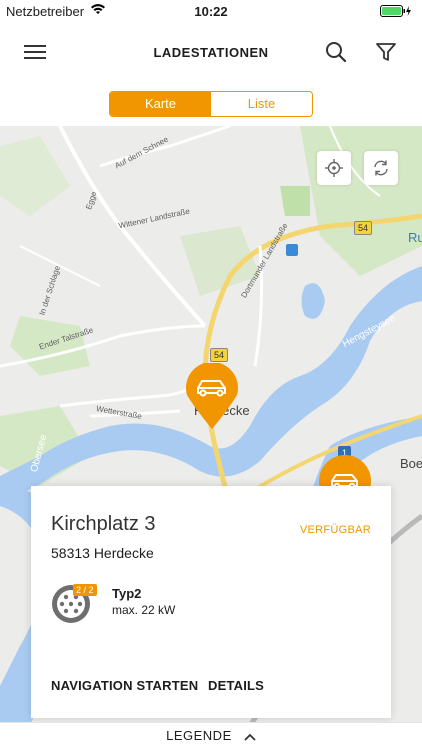 Image resolution: width=422 pixels, height=750 pixels. I want to click on crosshair-icon, so click(334, 168).